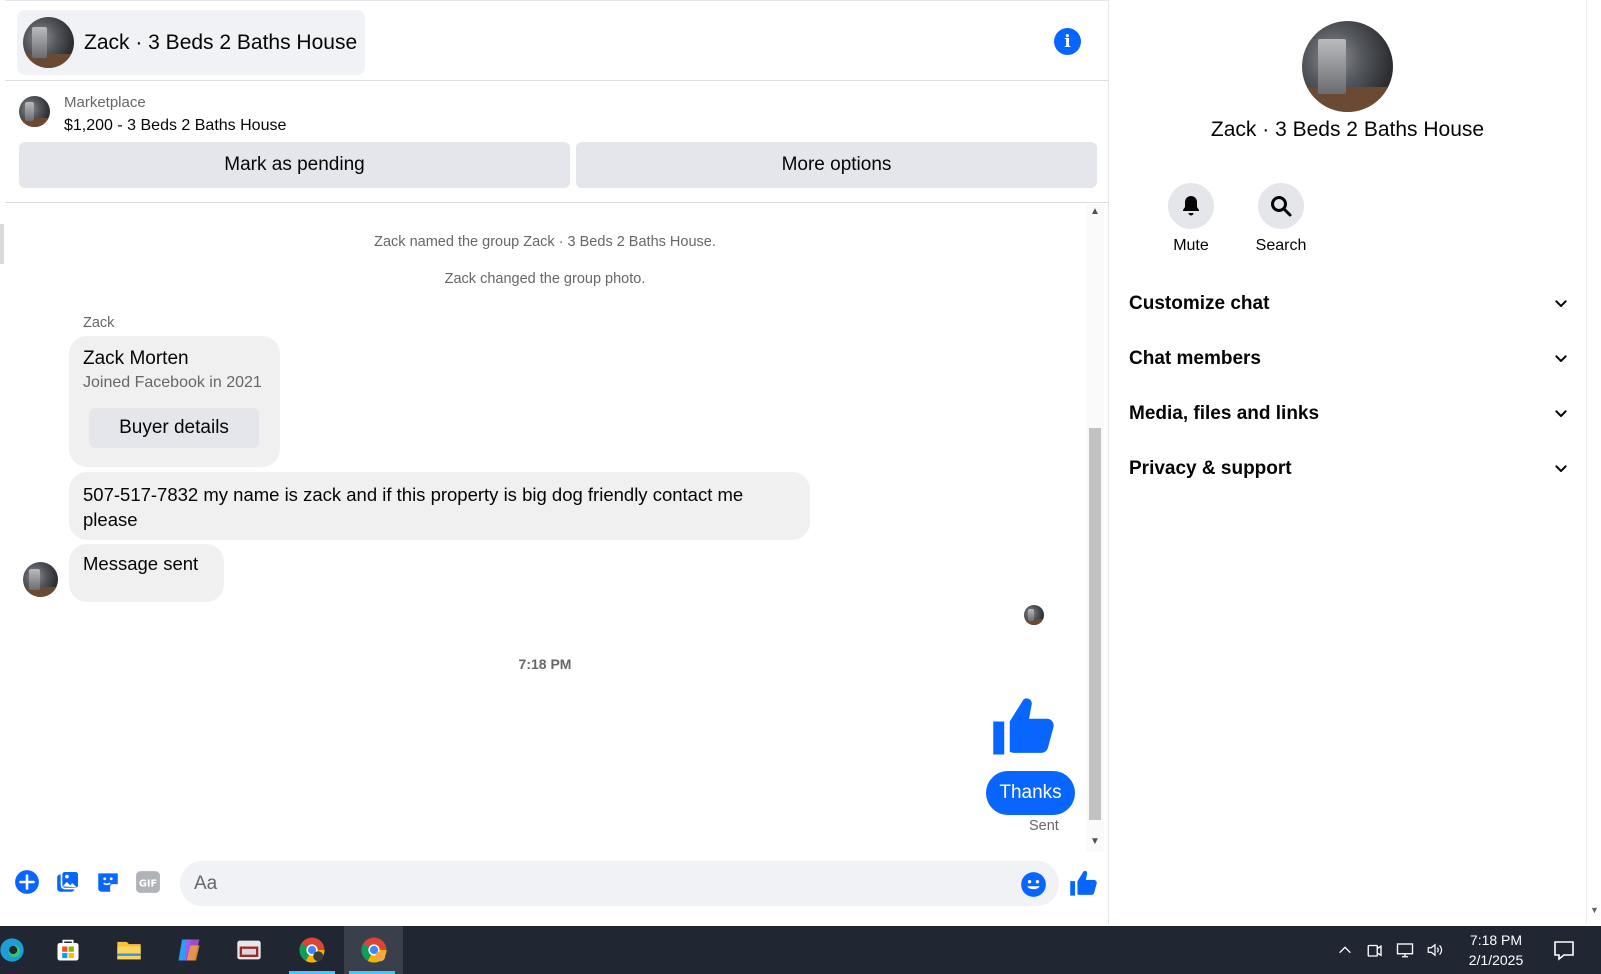 This screenshot has width=1601, height=974. What do you see at coordinates (1199, 303) in the screenshot?
I see `section-label: Customize chat` at bounding box center [1199, 303].